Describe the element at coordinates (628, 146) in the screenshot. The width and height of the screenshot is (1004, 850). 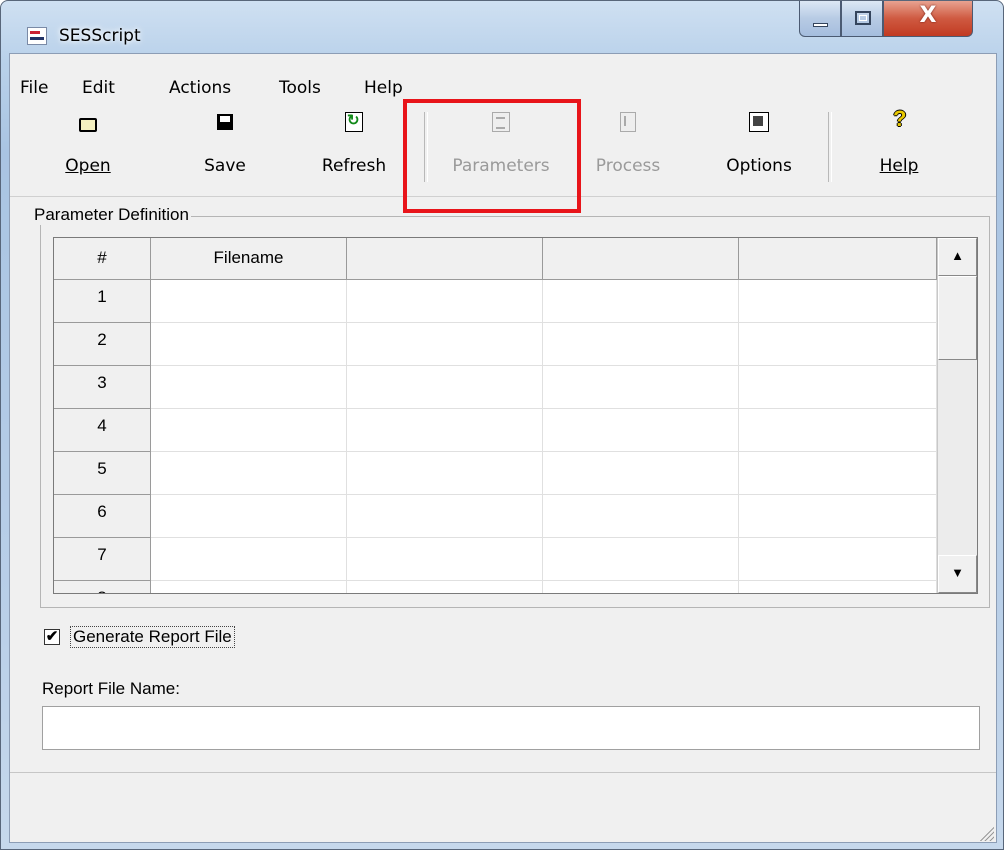
I see `process-button: Process` at that location.